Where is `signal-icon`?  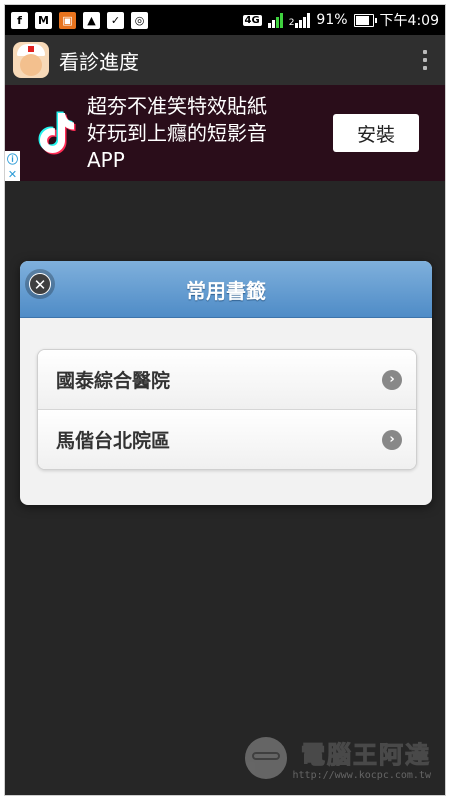 signal-icon is located at coordinates (275, 20).